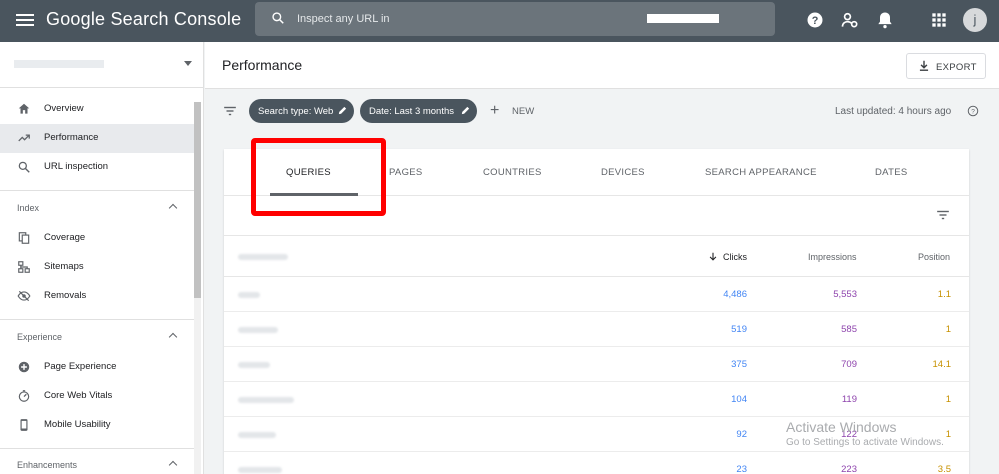  I want to click on help-icon: ?, so click(815, 20).